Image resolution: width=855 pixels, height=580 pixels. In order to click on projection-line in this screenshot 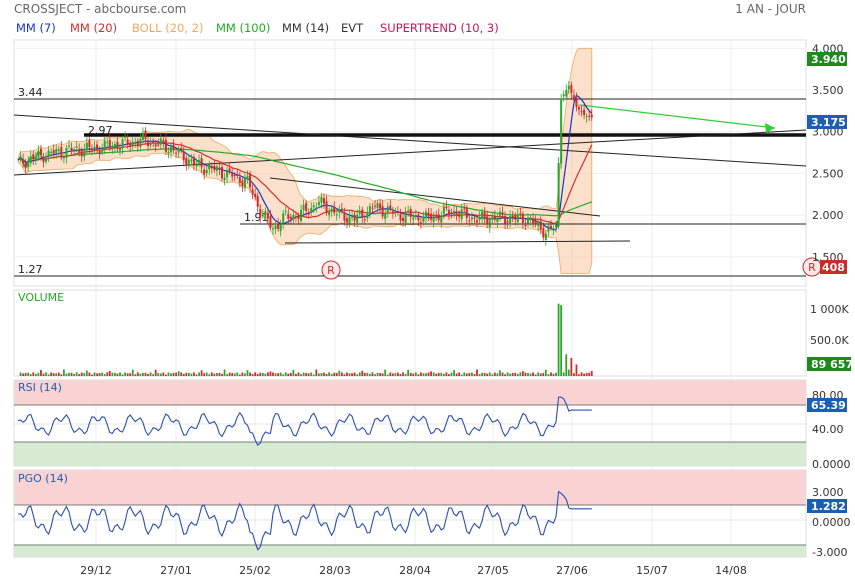, I will do `click(677, 116)`.